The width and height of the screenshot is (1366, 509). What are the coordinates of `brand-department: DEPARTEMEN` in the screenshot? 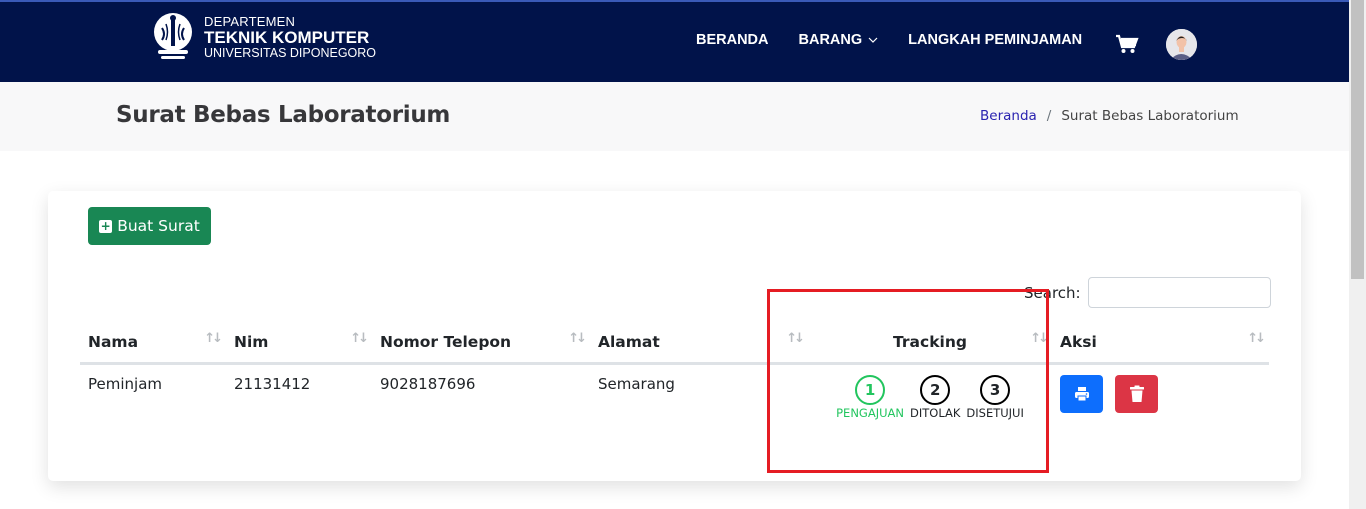 It's located at (250, 21).